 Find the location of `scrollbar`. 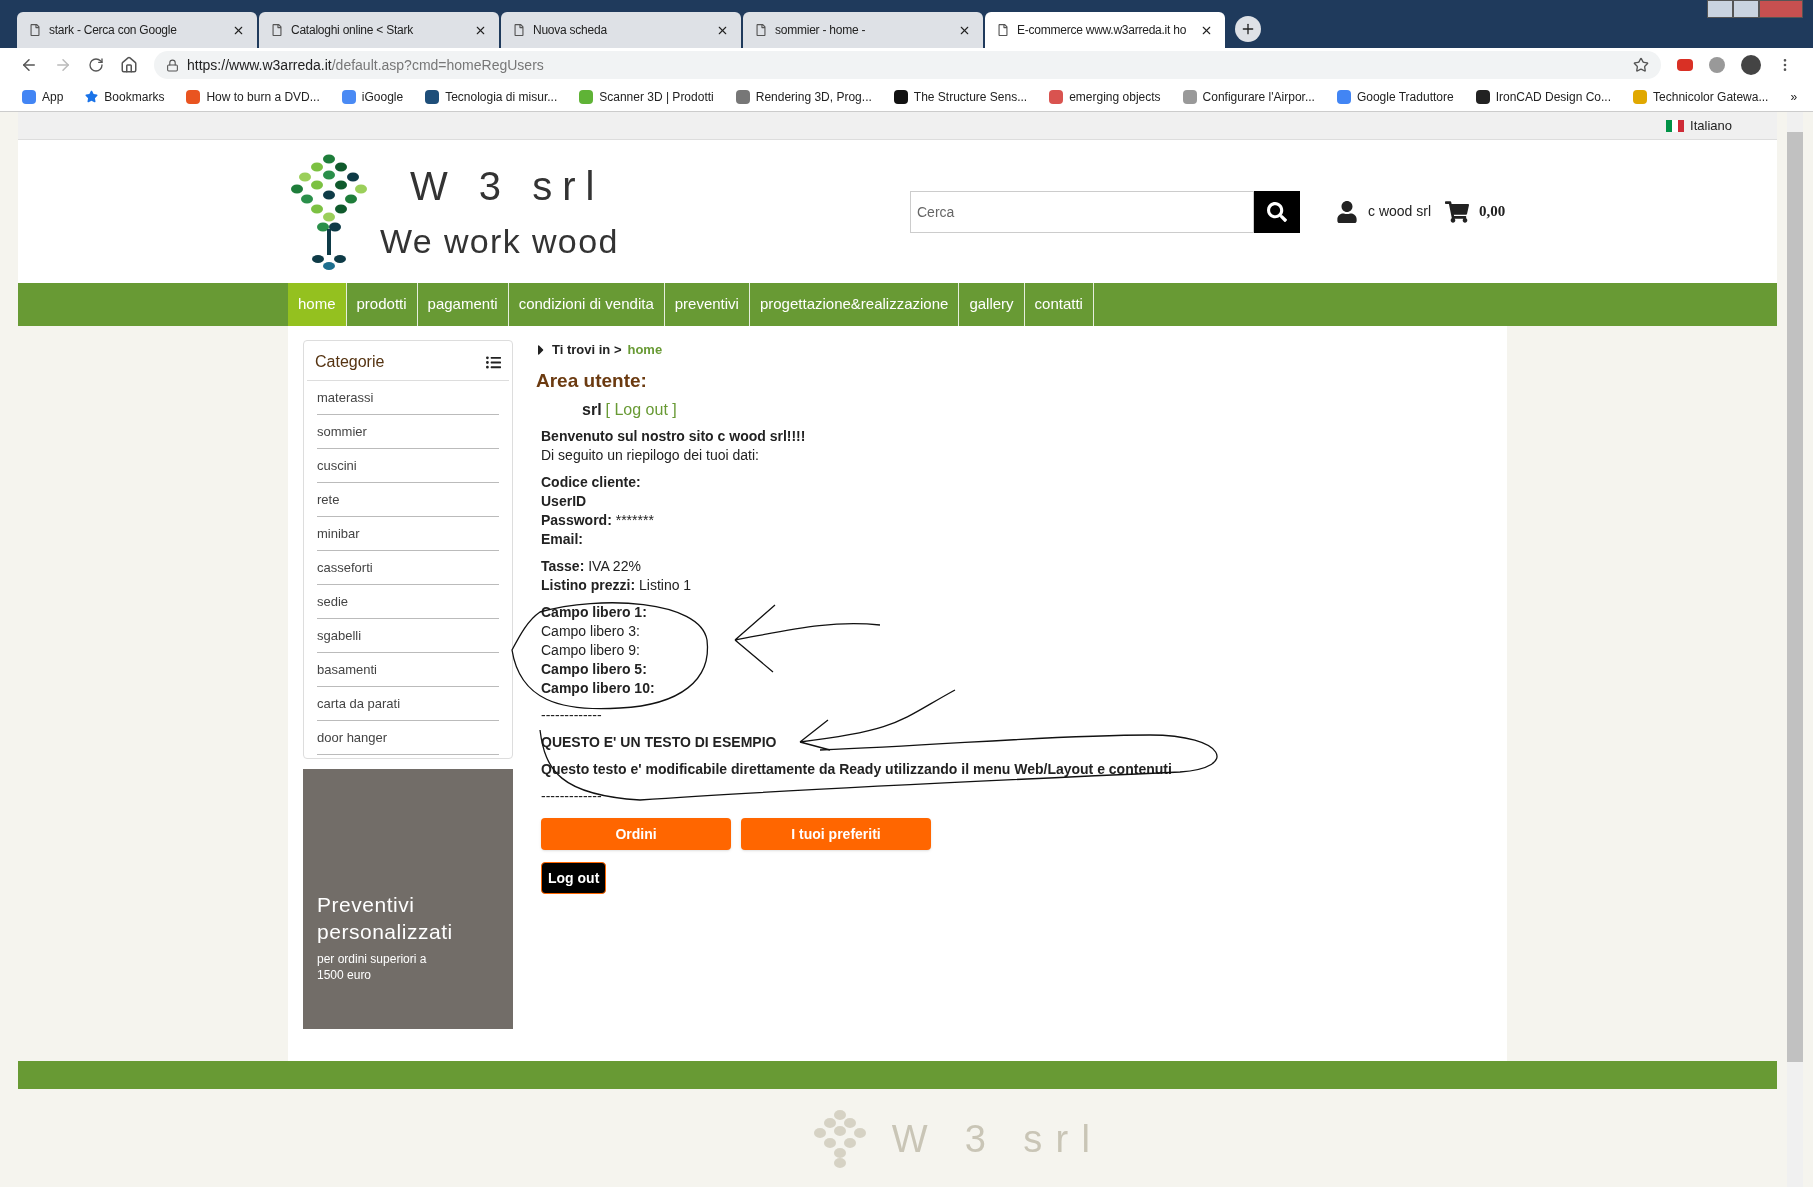

scrollbar is located at coordinates (1795, 649).